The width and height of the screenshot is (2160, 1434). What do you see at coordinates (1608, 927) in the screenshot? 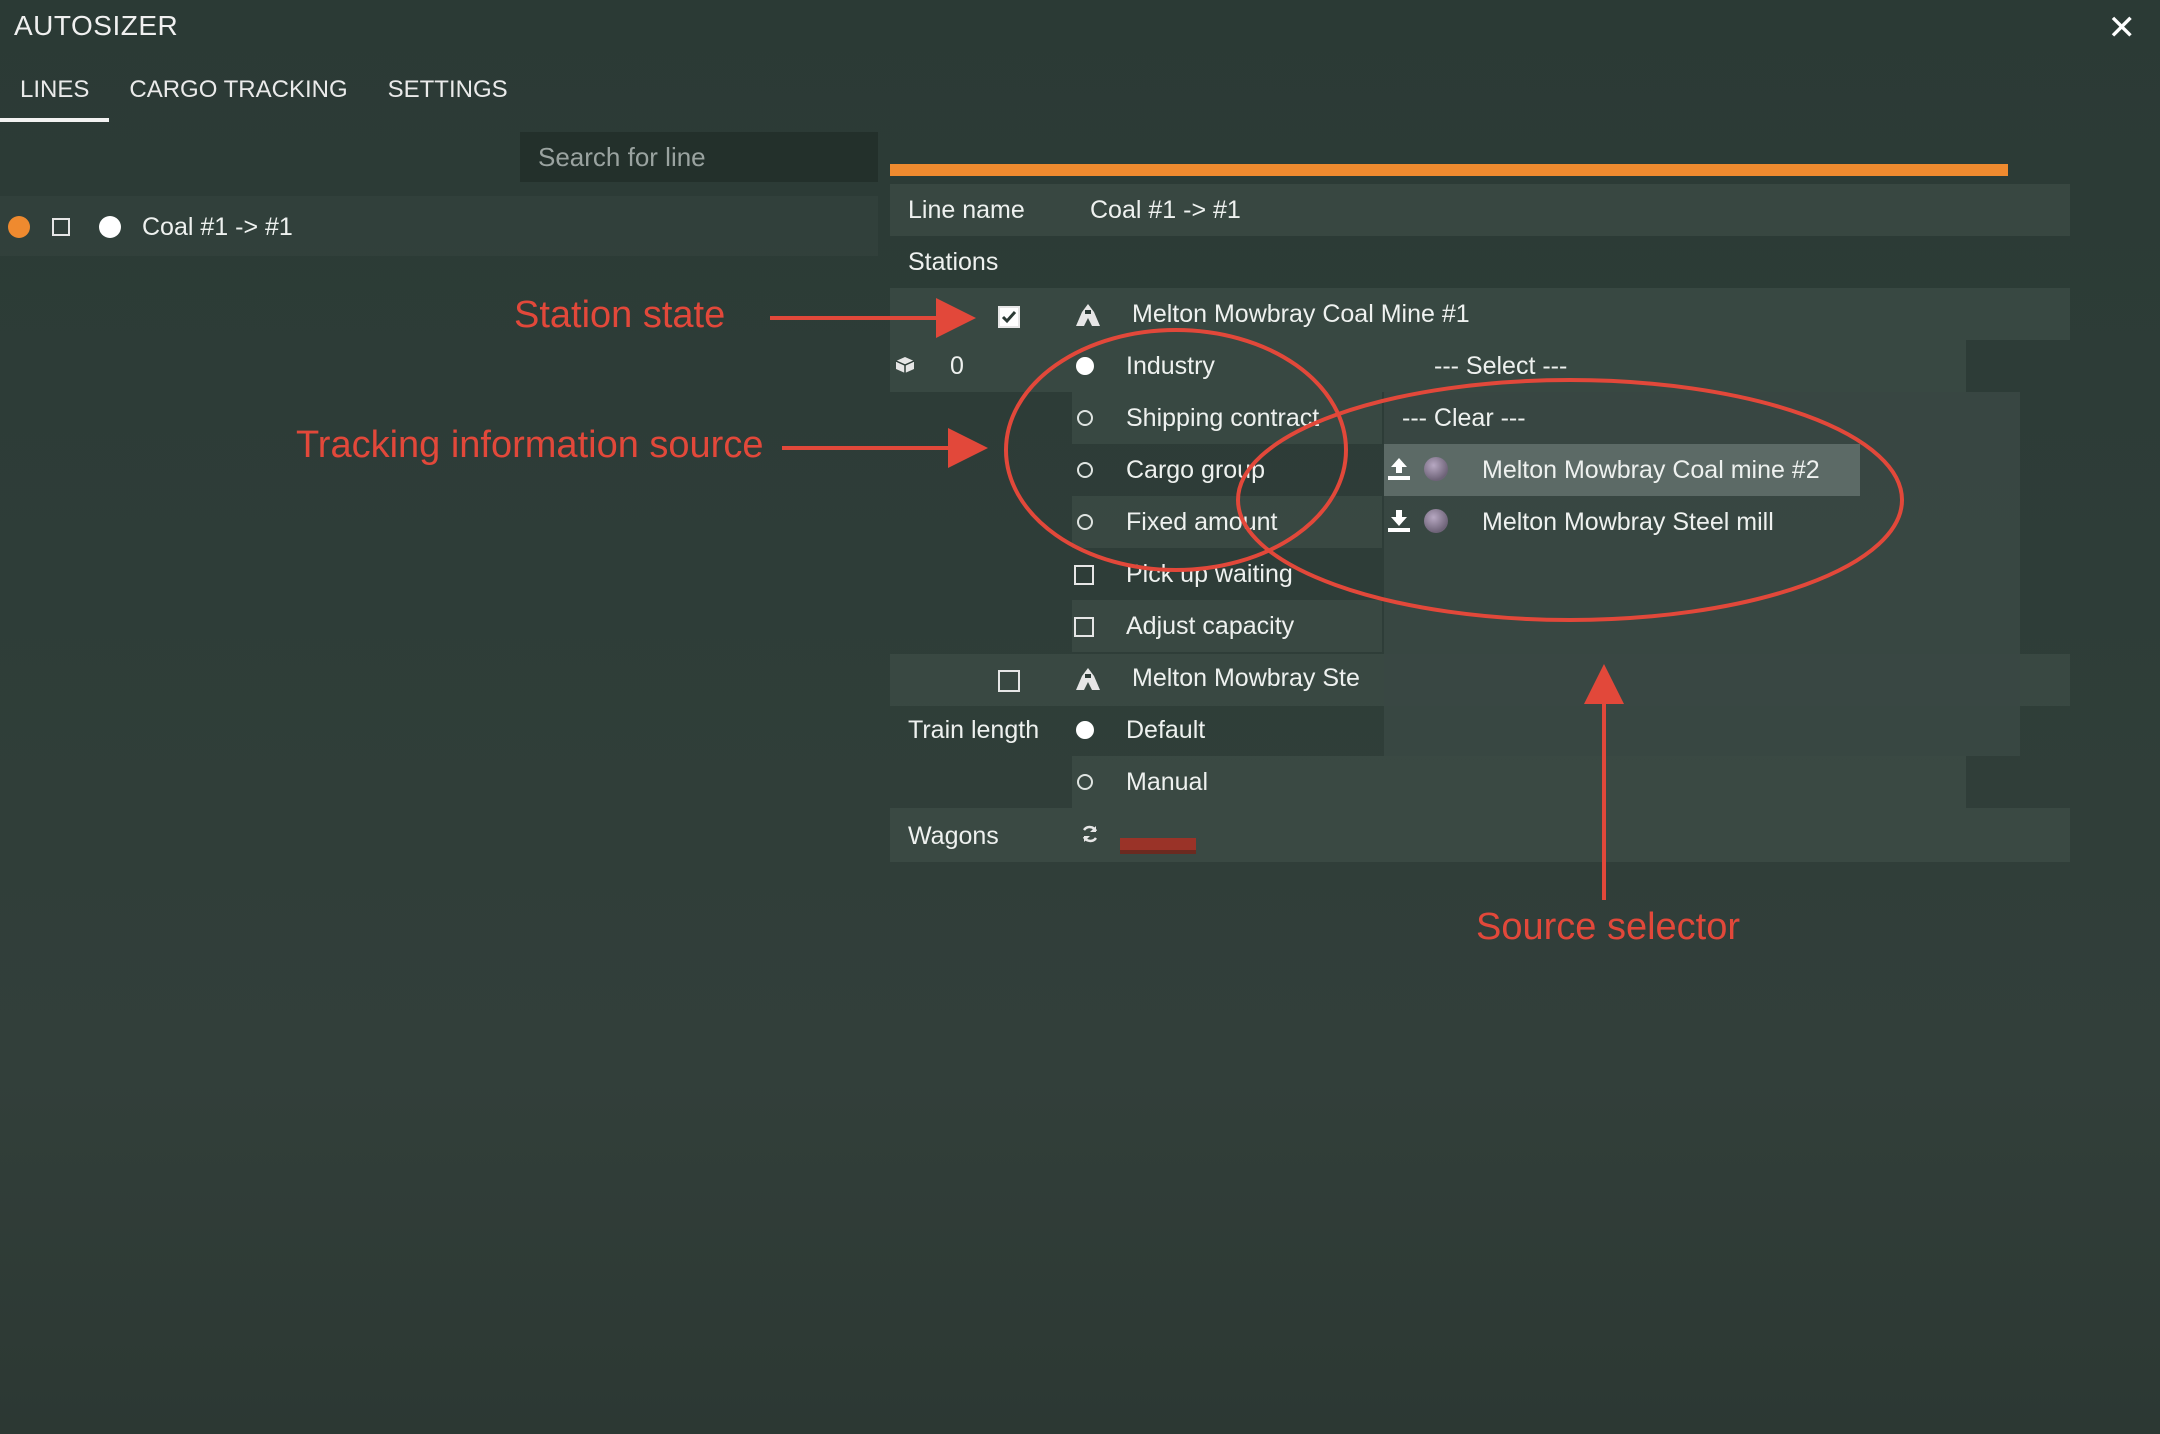
I see `annotation-source-selector: Source selector` at bounding box center [1608, 927].